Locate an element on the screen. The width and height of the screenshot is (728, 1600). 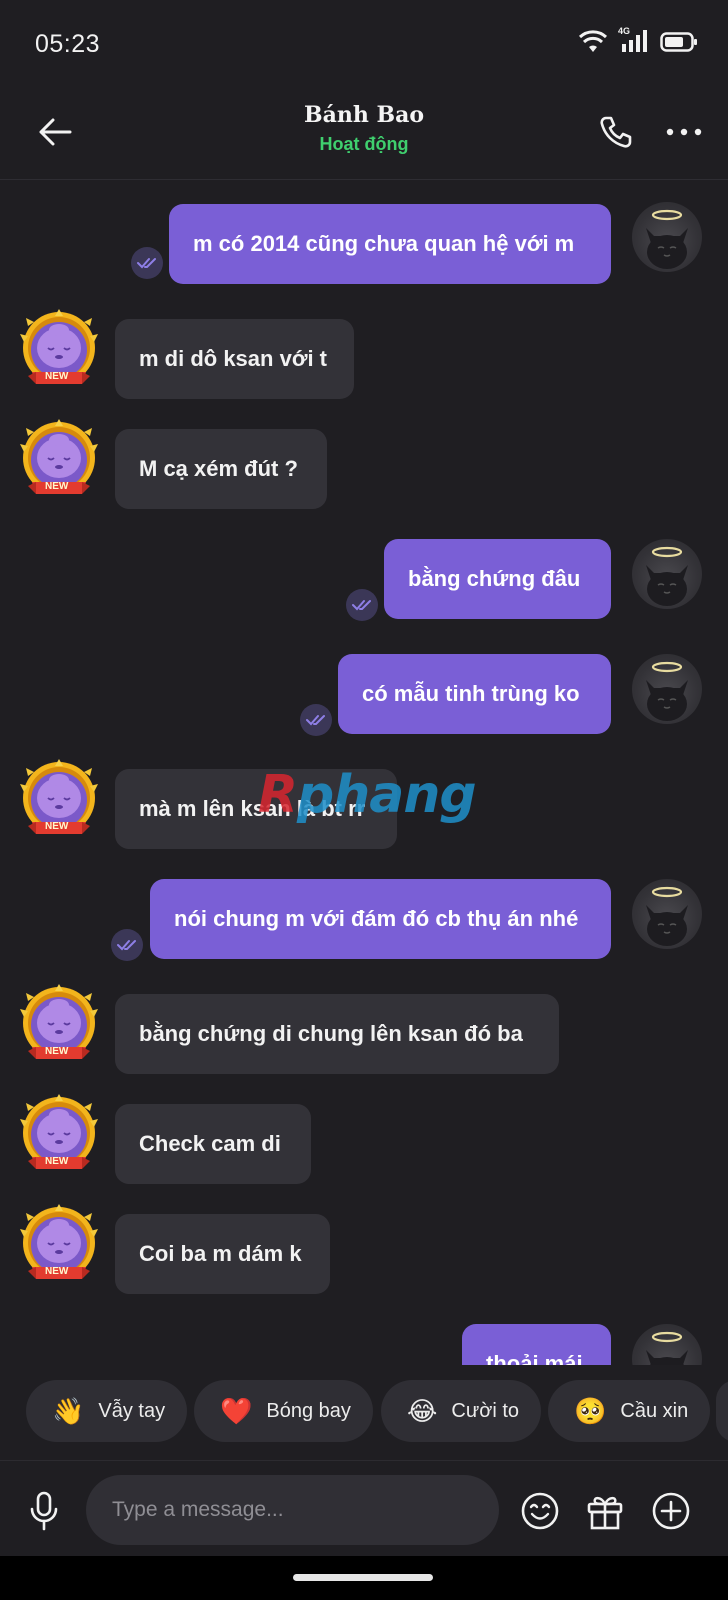
gift-button is located at coordinates (605, 1511).